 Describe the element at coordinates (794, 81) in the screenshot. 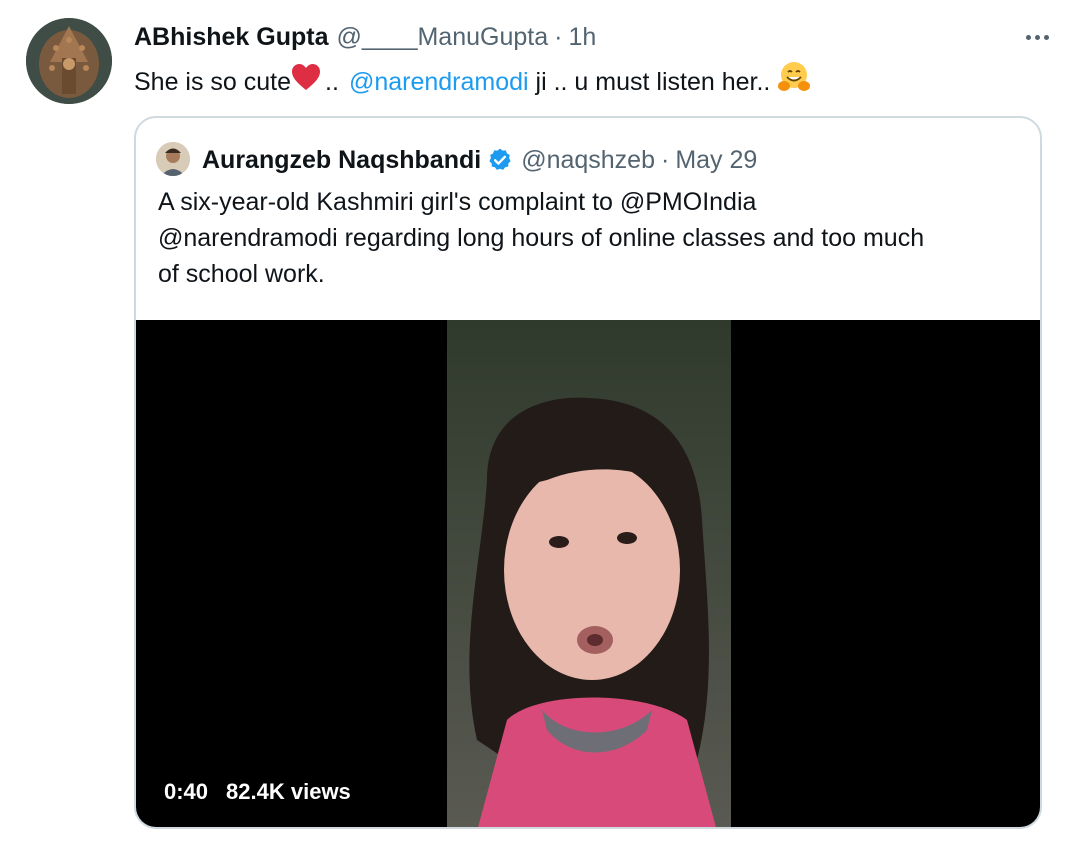

I see `hugging-face-icon` at that location.